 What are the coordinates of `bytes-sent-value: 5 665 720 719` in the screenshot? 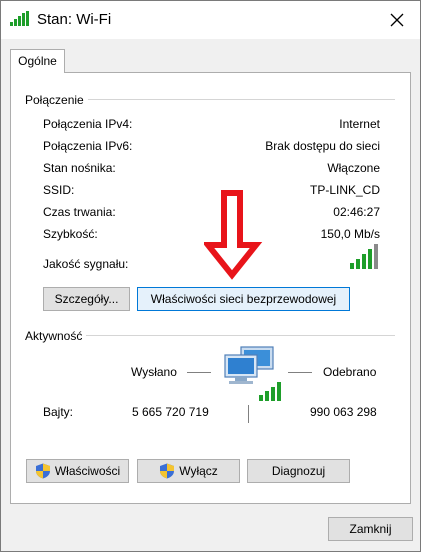 It's located at (170, 412).